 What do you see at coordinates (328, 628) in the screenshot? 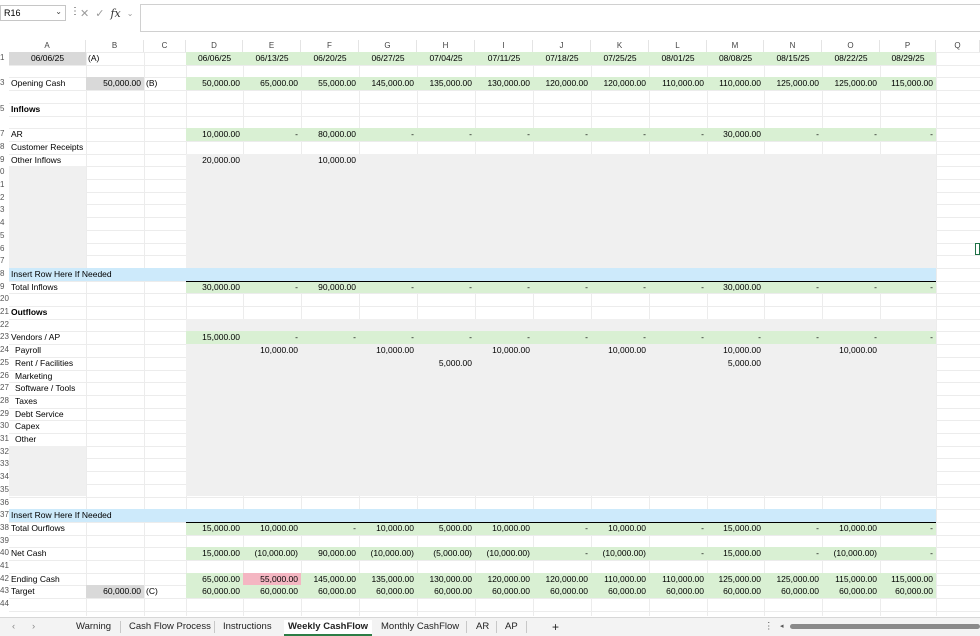
I see `tab-weekly-cashflow: Weekly CashFlow` at bounding box center [328, 628].